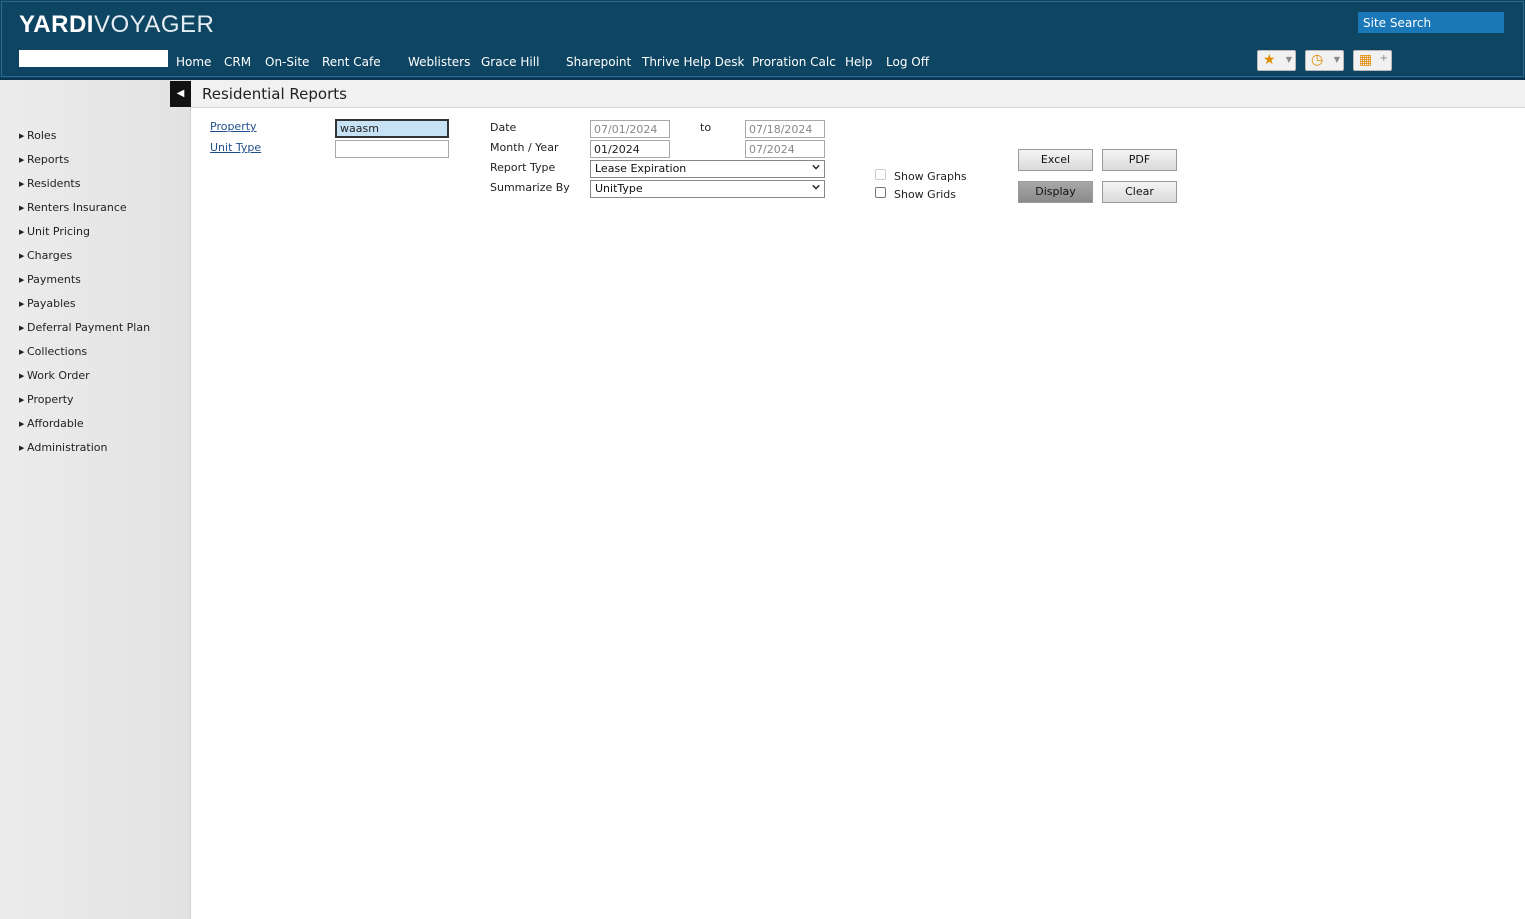 Image resolution: width=1525 pixels, height=919 pixels. I want to click on caret-left-icon: ◀, so click(180, 93).